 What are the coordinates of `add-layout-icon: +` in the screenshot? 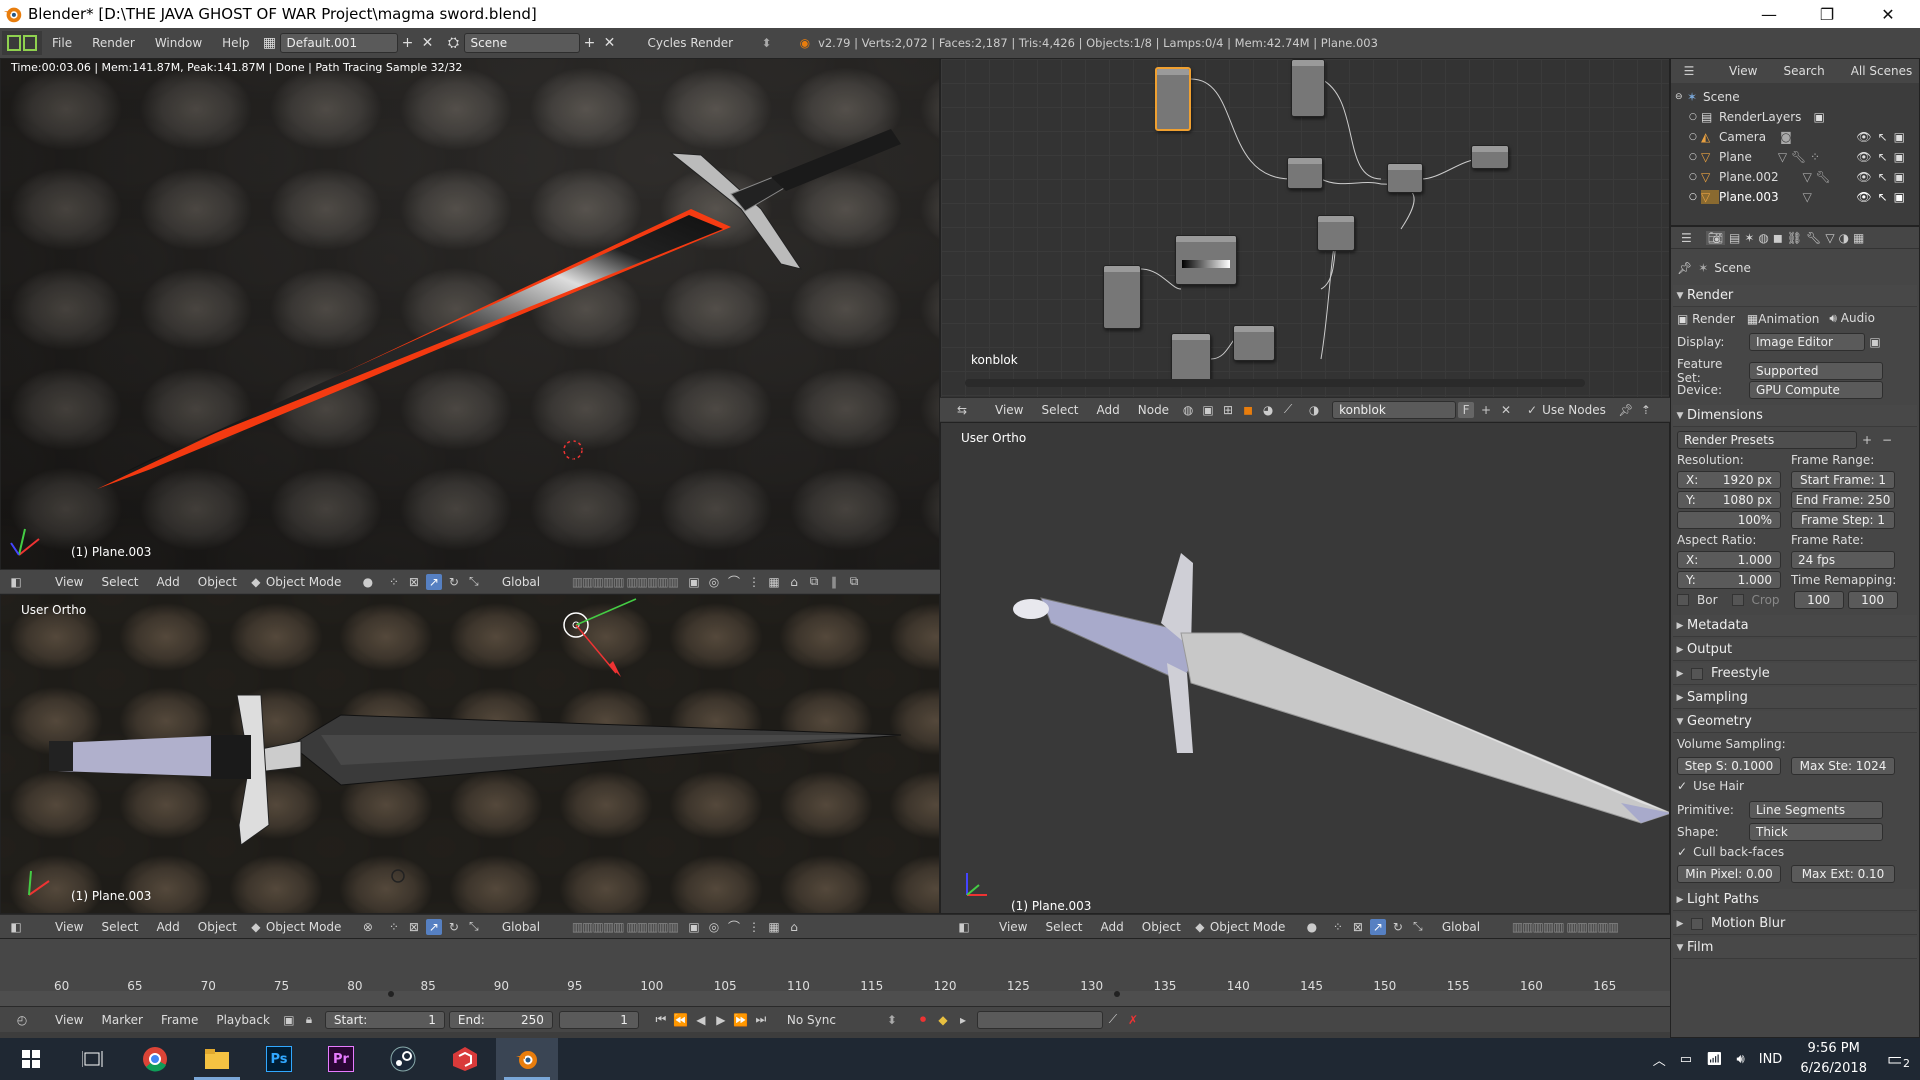 It's located at (408, 43).